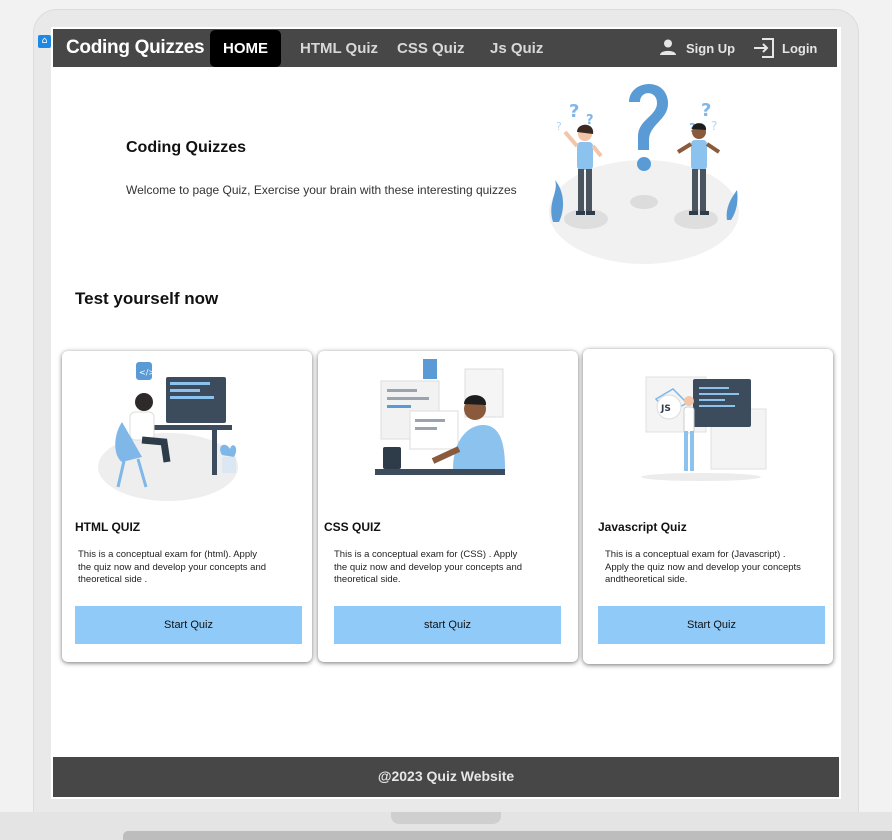 This screenshot has height=840, width=892. I want to click on html-quiz-illustration: </>, so click(168, 431).